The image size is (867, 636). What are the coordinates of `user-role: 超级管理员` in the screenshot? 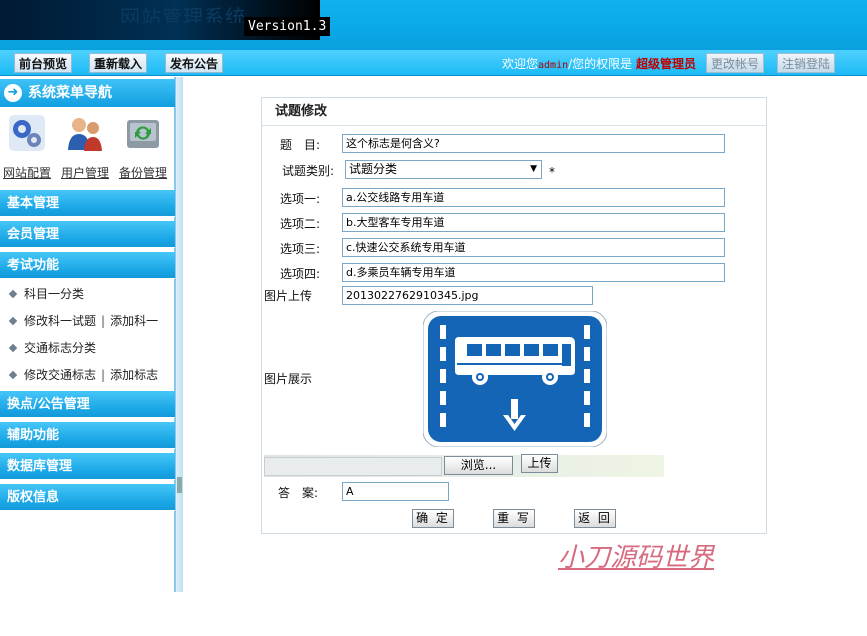 It's located at (666, 64).